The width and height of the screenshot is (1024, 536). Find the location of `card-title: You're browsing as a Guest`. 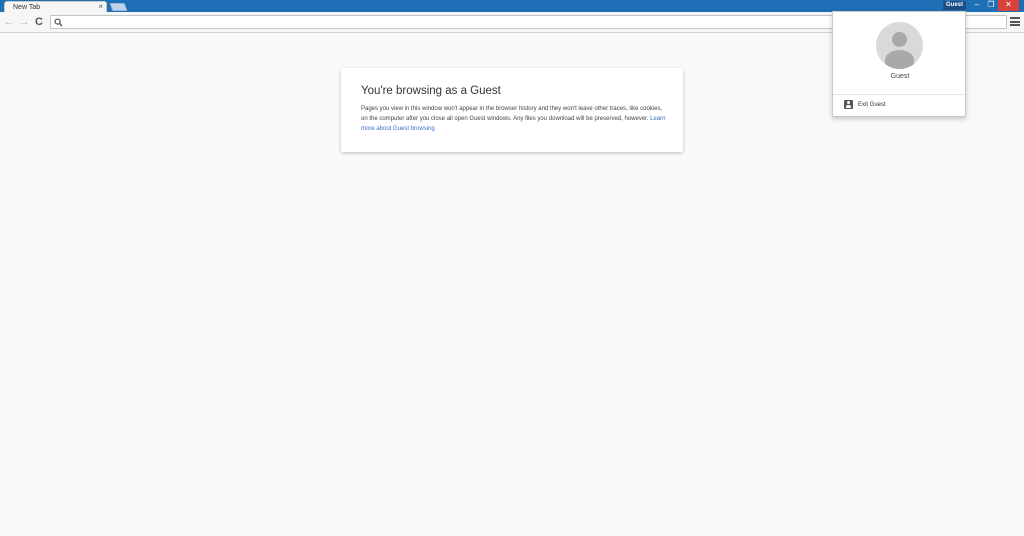

card-title: You're browsing as a Guest is located at coordinates (431, 91).